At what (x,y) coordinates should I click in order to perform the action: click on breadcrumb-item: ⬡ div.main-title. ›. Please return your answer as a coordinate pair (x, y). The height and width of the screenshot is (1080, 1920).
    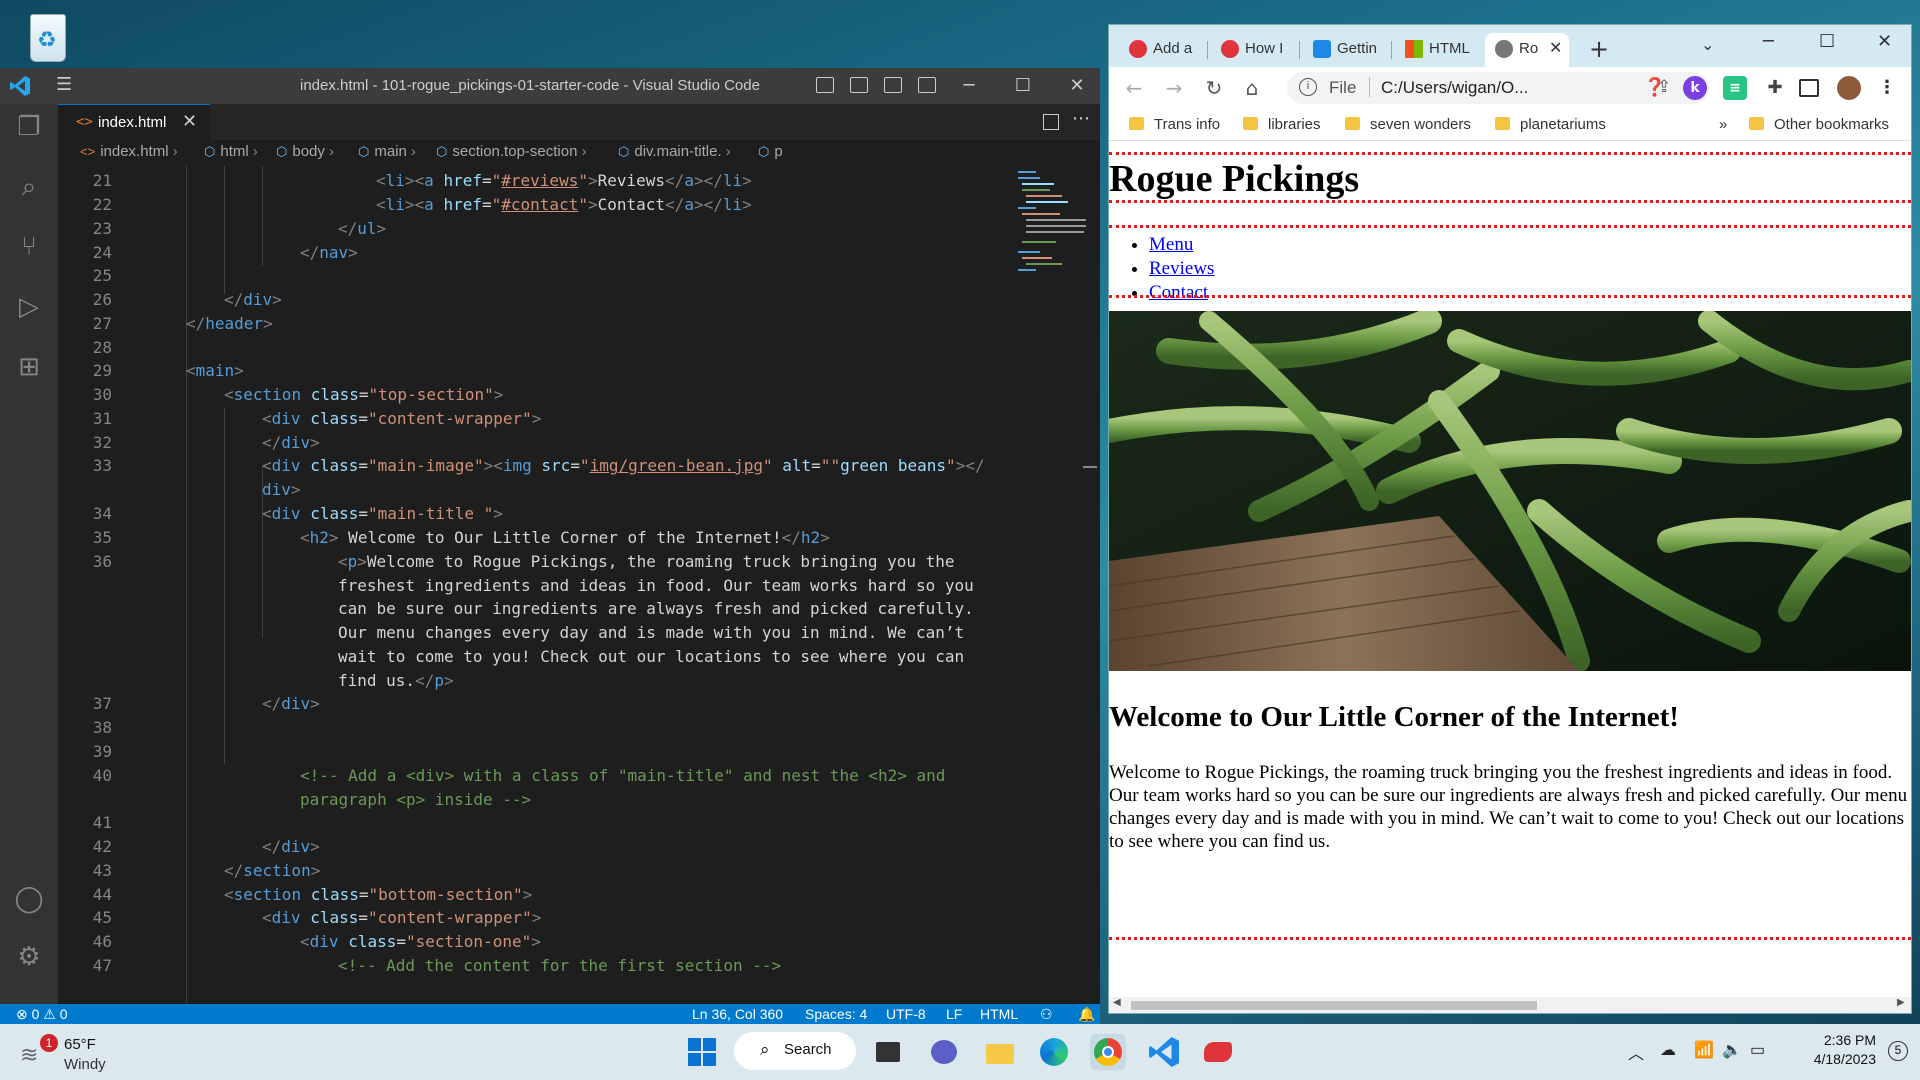
    Looking at the image, I should click on (676, 151).